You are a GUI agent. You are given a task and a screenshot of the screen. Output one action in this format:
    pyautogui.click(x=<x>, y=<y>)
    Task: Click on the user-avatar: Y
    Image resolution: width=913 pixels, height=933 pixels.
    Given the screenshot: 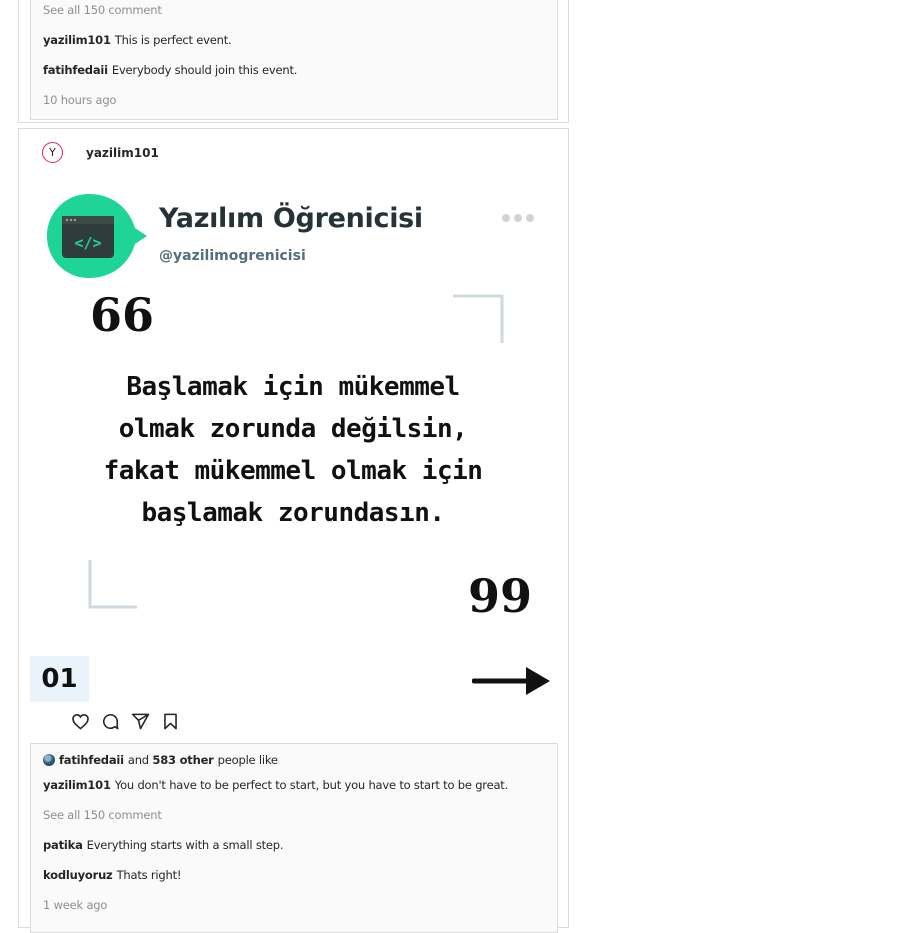 What is the action you would take?
    pyautogui.click(x=52, y=152)
    